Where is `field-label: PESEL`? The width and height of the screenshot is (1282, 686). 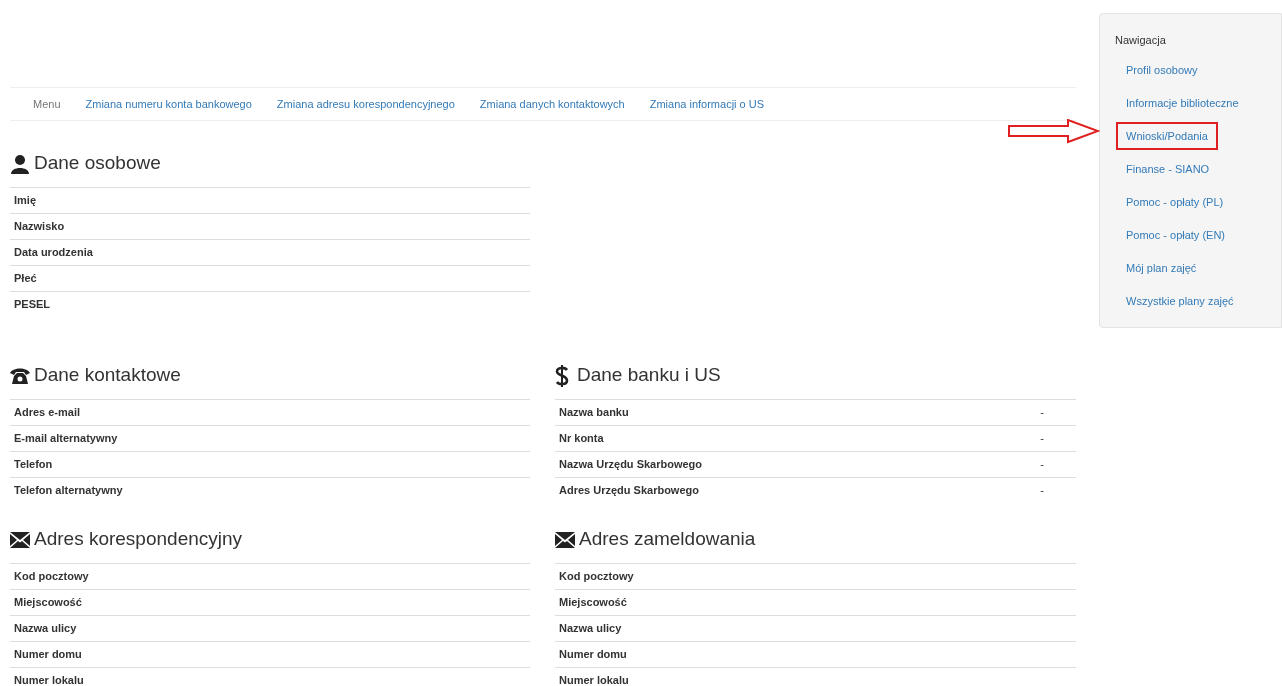
field-label: PESEL is located at coordinates (32, 305).